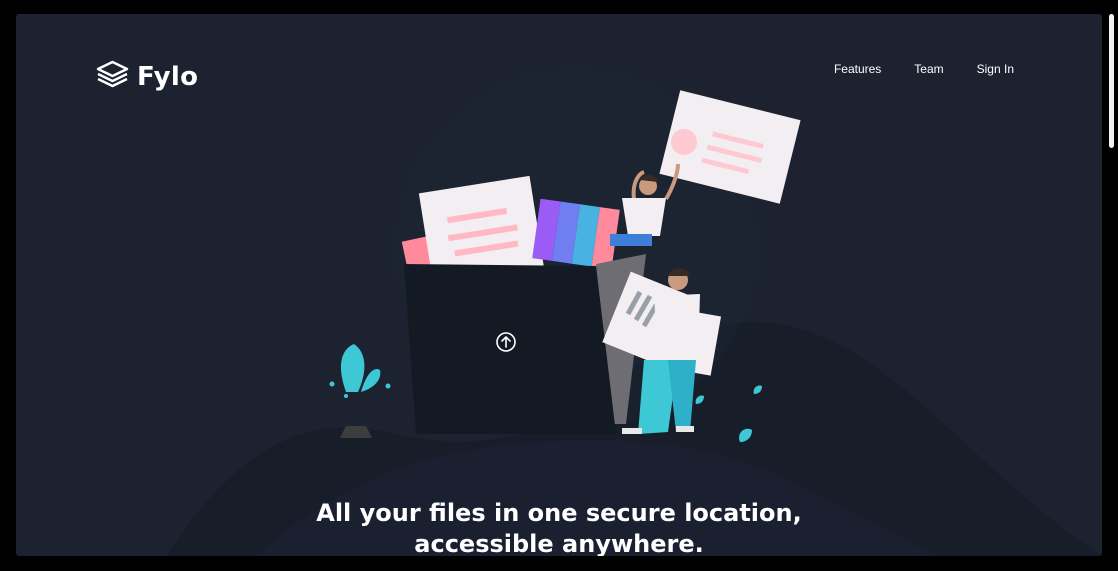  What do you see at coordinates (745, 435) in the screenshot?
I see `leaf-icon` at bounding box center [745, 435].